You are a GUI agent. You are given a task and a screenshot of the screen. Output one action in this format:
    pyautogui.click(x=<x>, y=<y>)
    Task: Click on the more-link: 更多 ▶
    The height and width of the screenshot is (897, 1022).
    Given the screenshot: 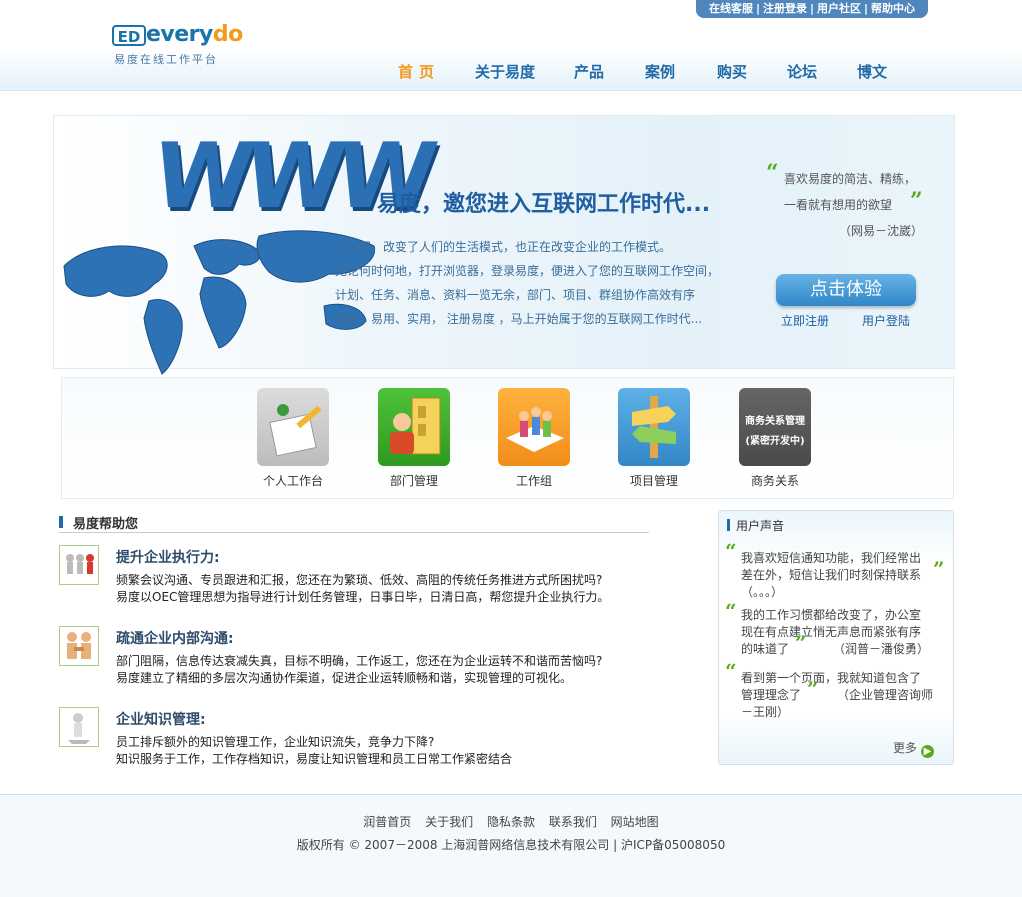 What is the action you would take?
    pyautogui.click(x=914, y=748)
    